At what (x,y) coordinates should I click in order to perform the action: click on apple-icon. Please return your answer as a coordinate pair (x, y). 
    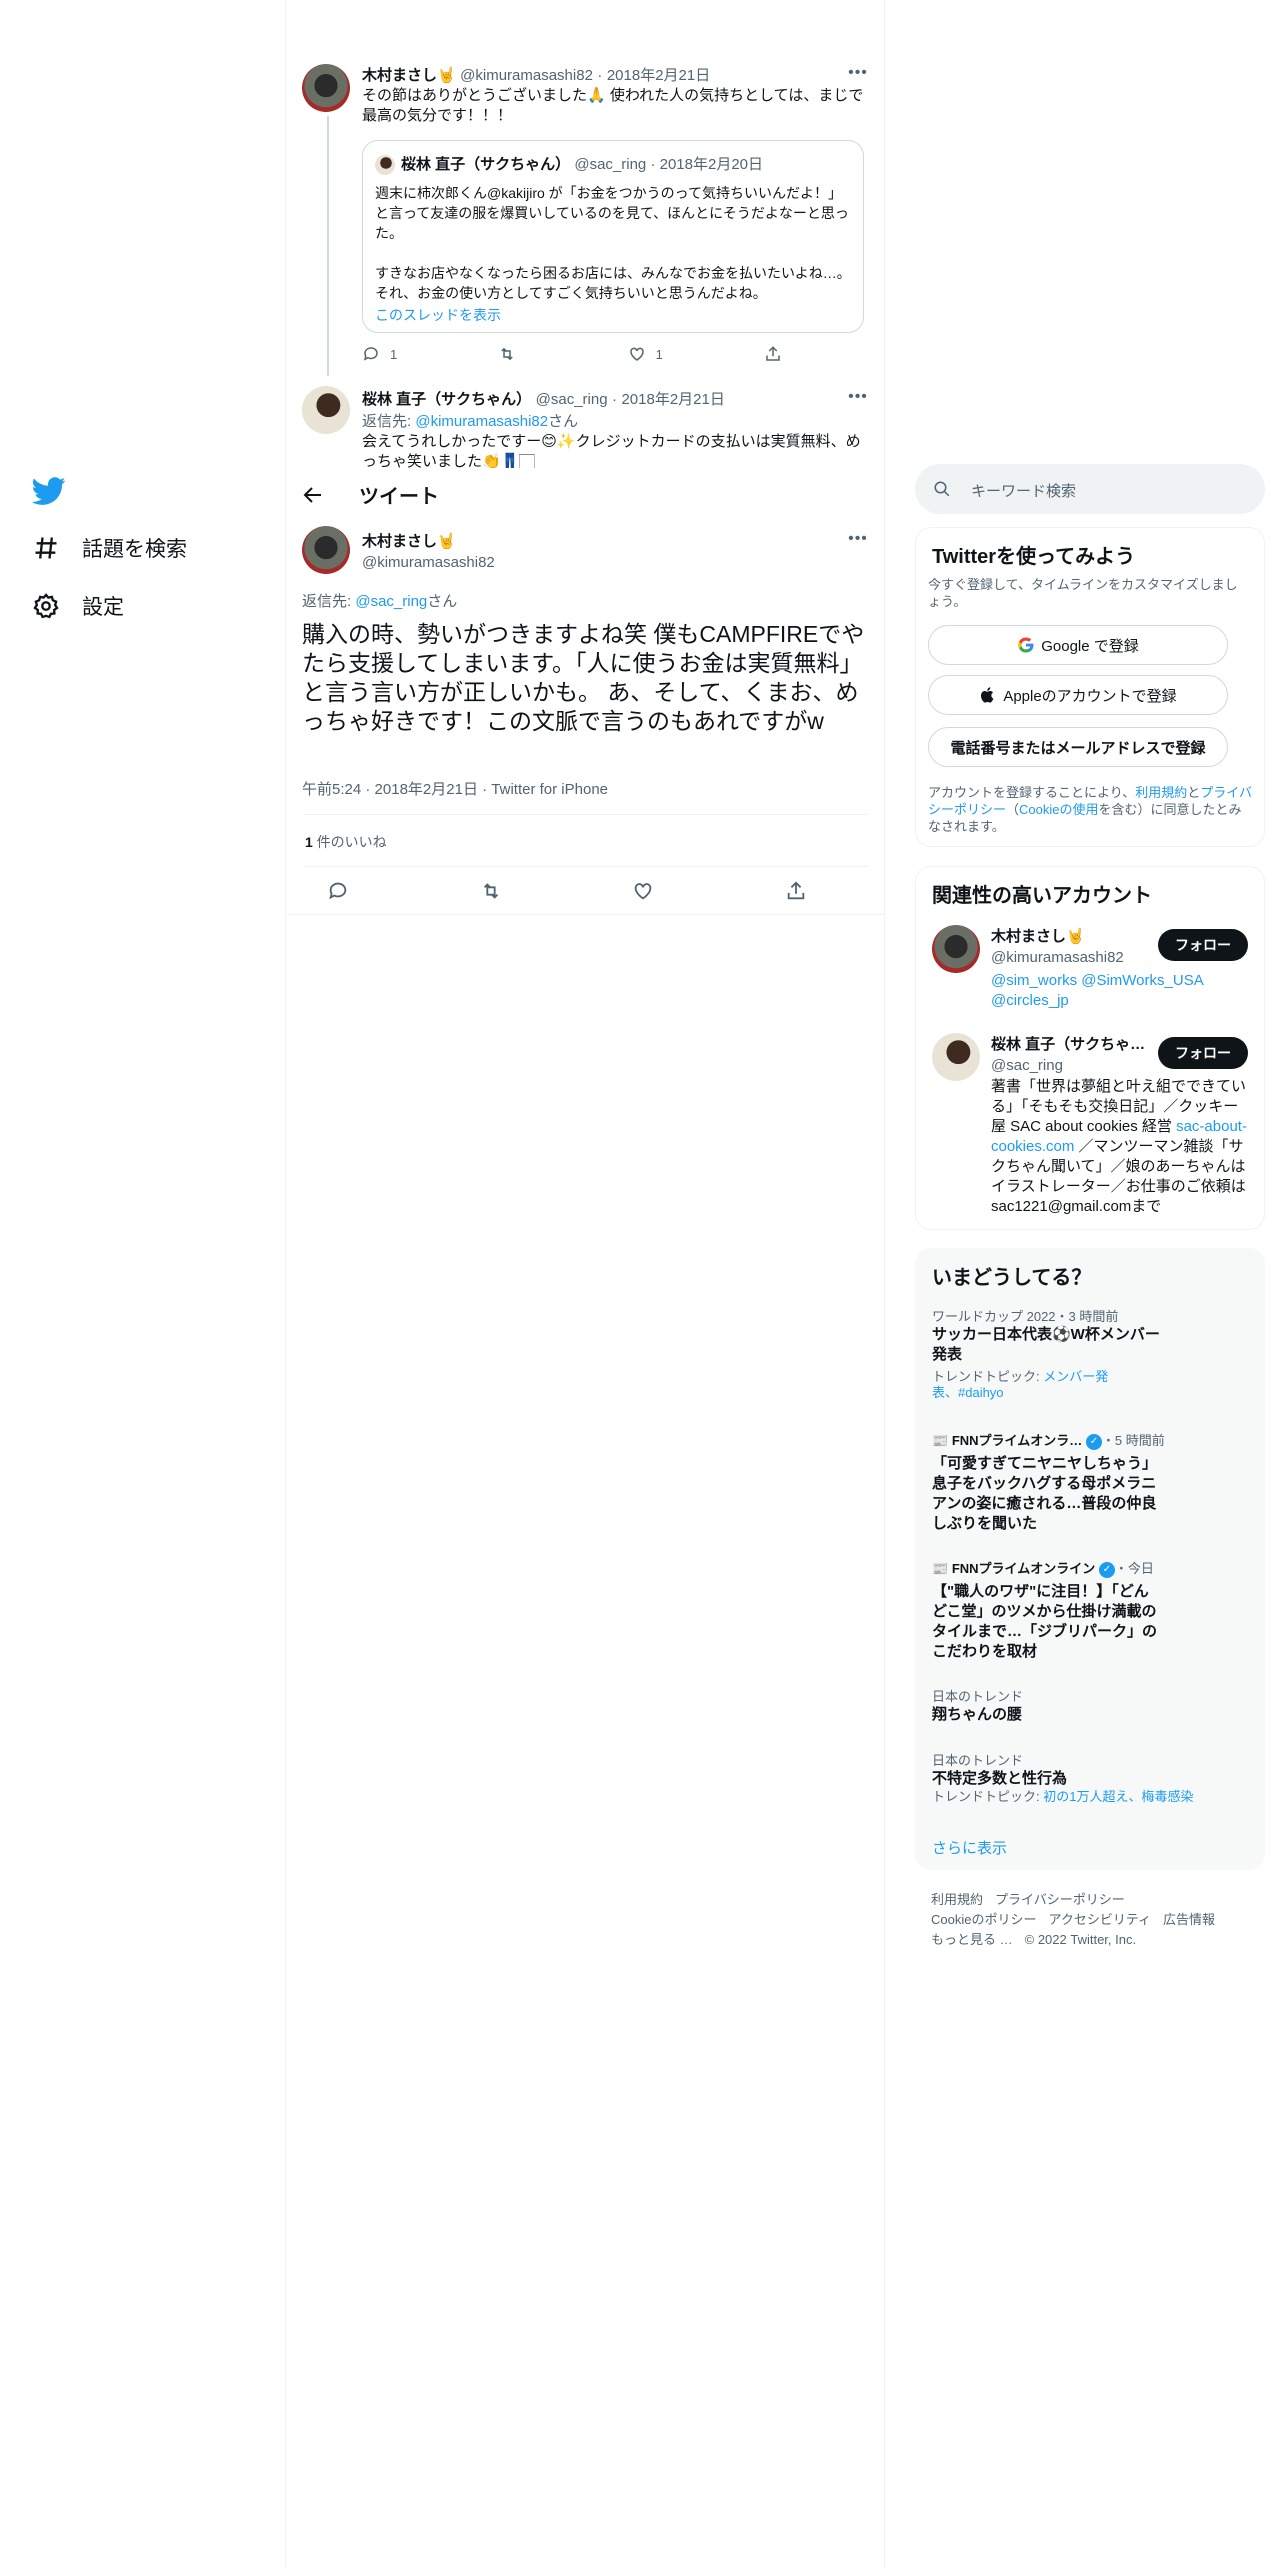
    Looking at the image, I should click on (987, 695).